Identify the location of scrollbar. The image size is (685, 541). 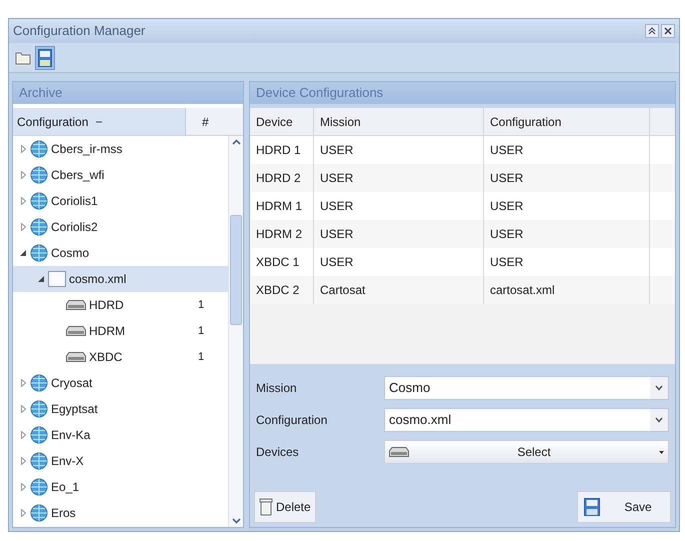
(235, 331).